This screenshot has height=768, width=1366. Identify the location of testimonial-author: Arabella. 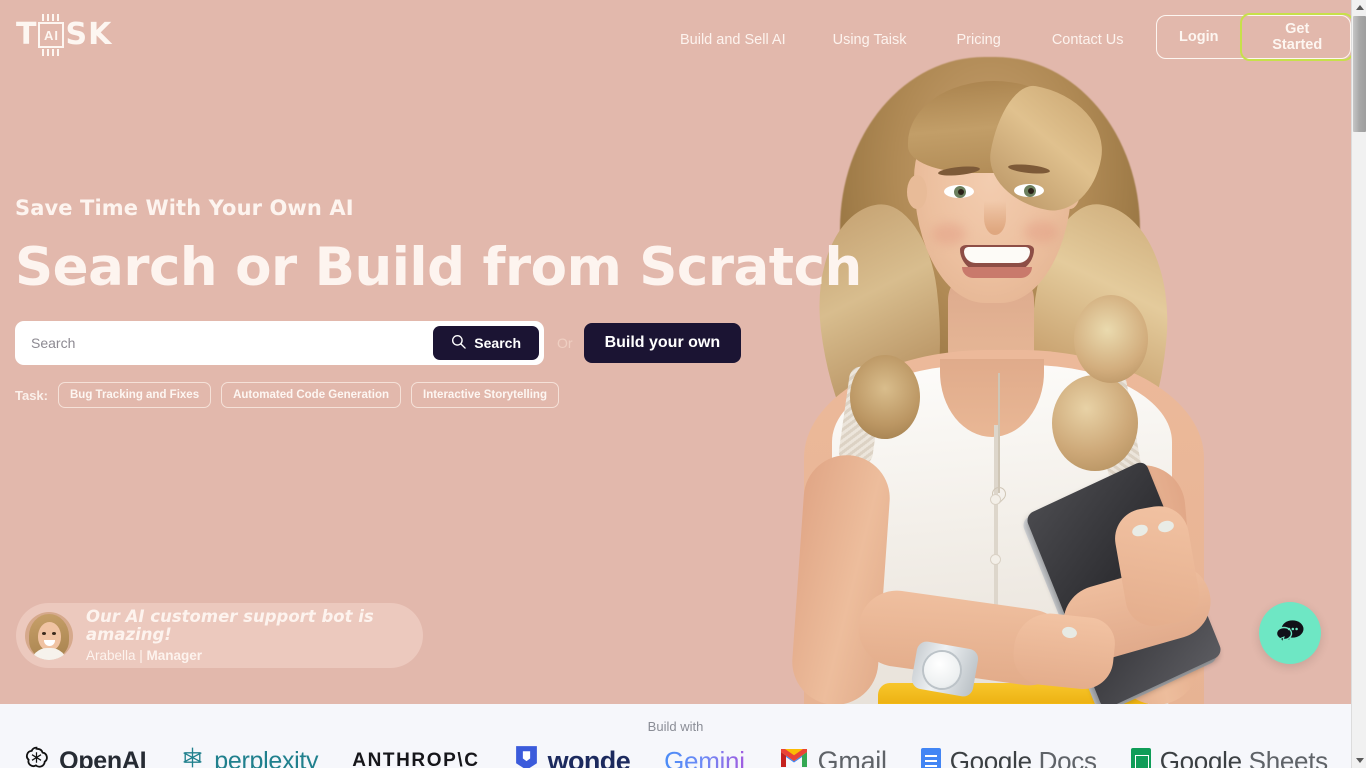
(111, 656).